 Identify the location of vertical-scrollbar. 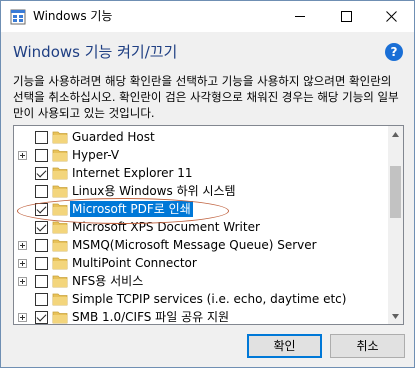
(395, 225).